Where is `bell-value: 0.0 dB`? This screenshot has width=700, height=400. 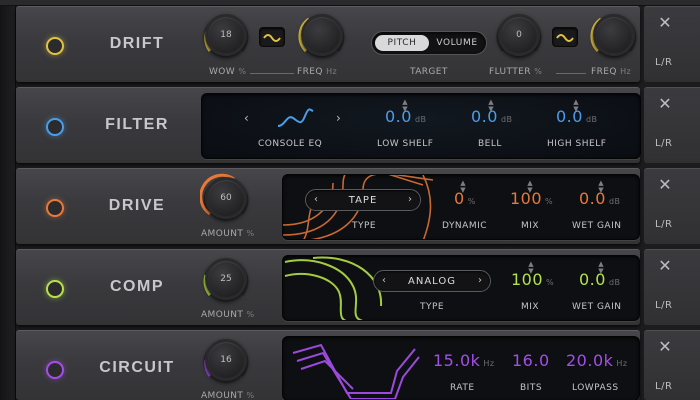
bell-value: 0.0 dB is located at coordinates (492, 116).